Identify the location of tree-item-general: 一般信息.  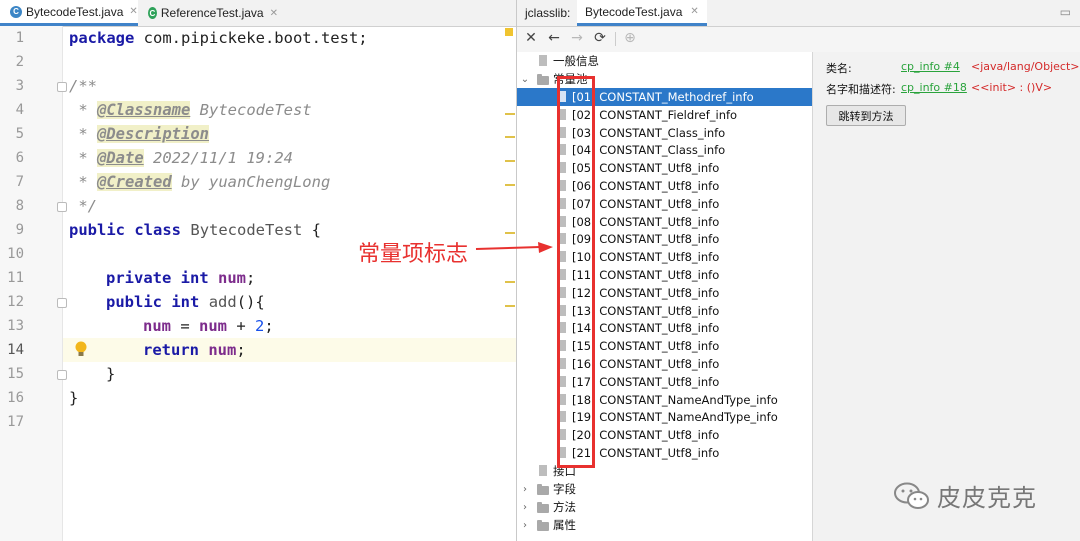
(664, 61).